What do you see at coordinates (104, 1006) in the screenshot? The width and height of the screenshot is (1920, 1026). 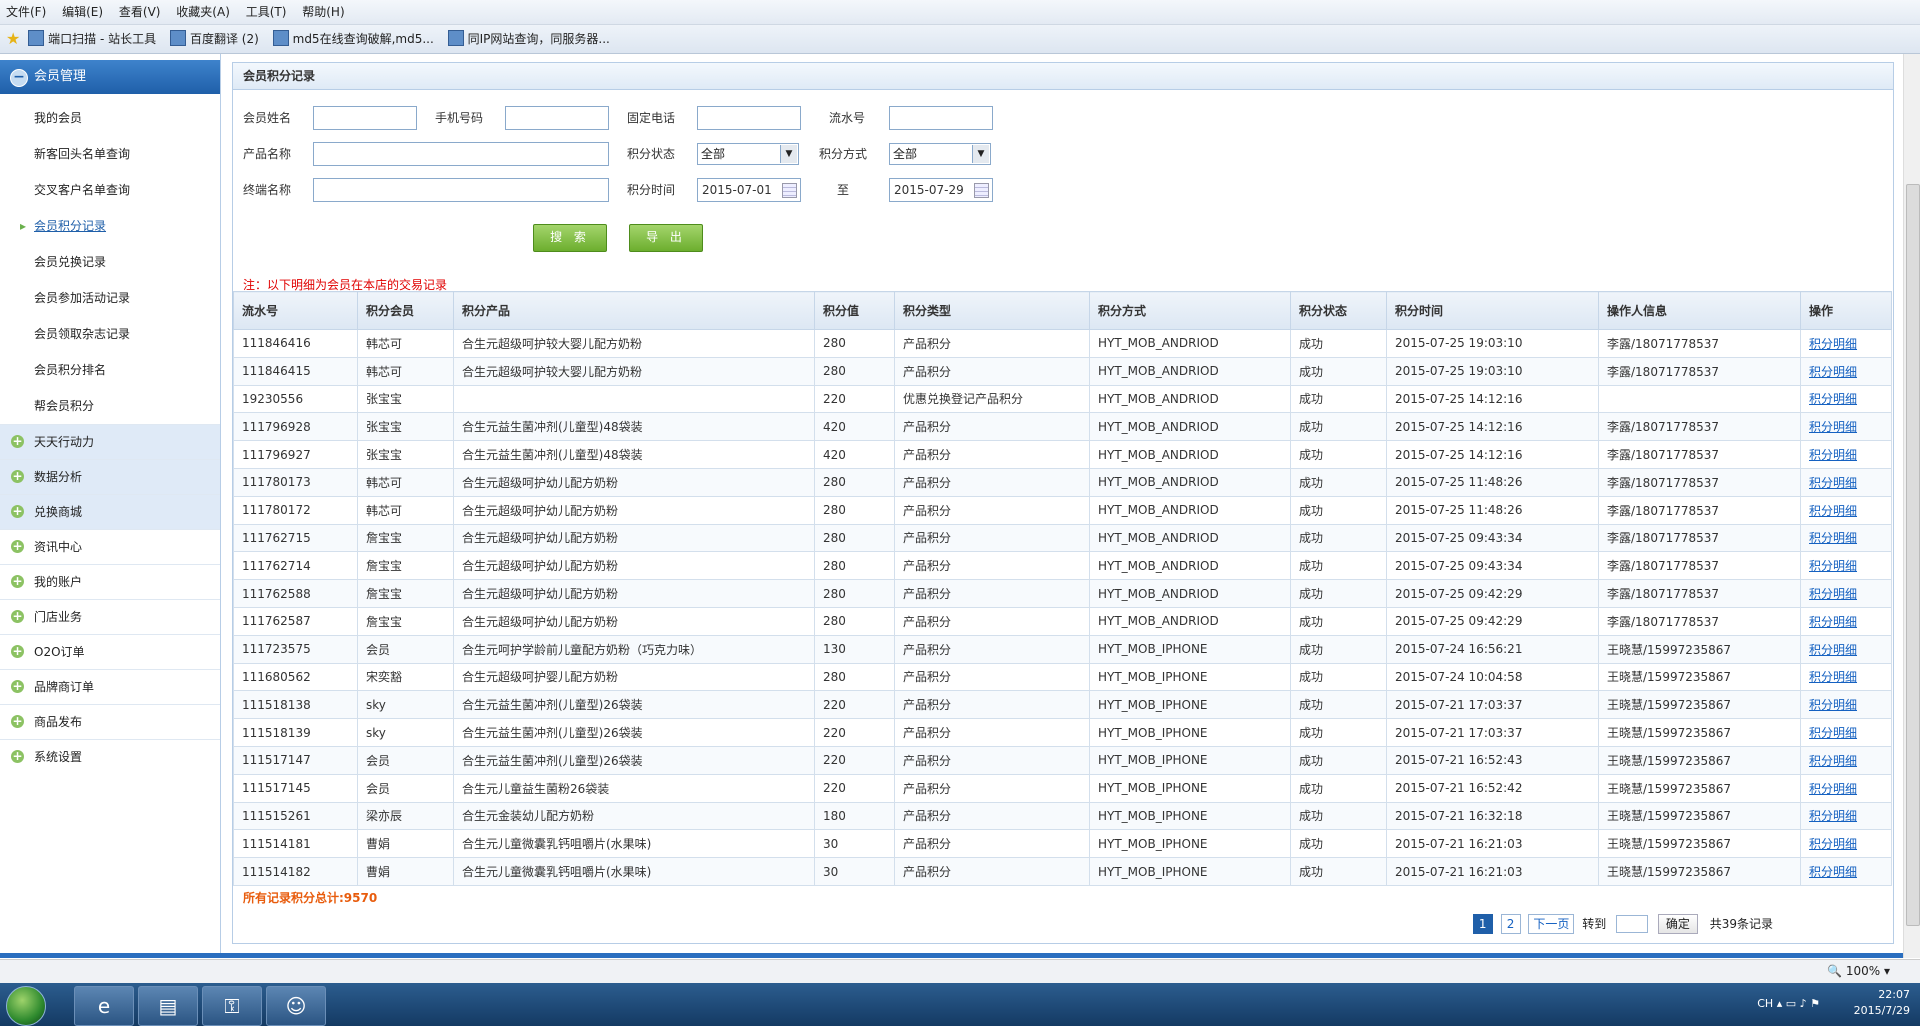 I see `taskbar-ie-button: e` at bounding box center [104, 1006].